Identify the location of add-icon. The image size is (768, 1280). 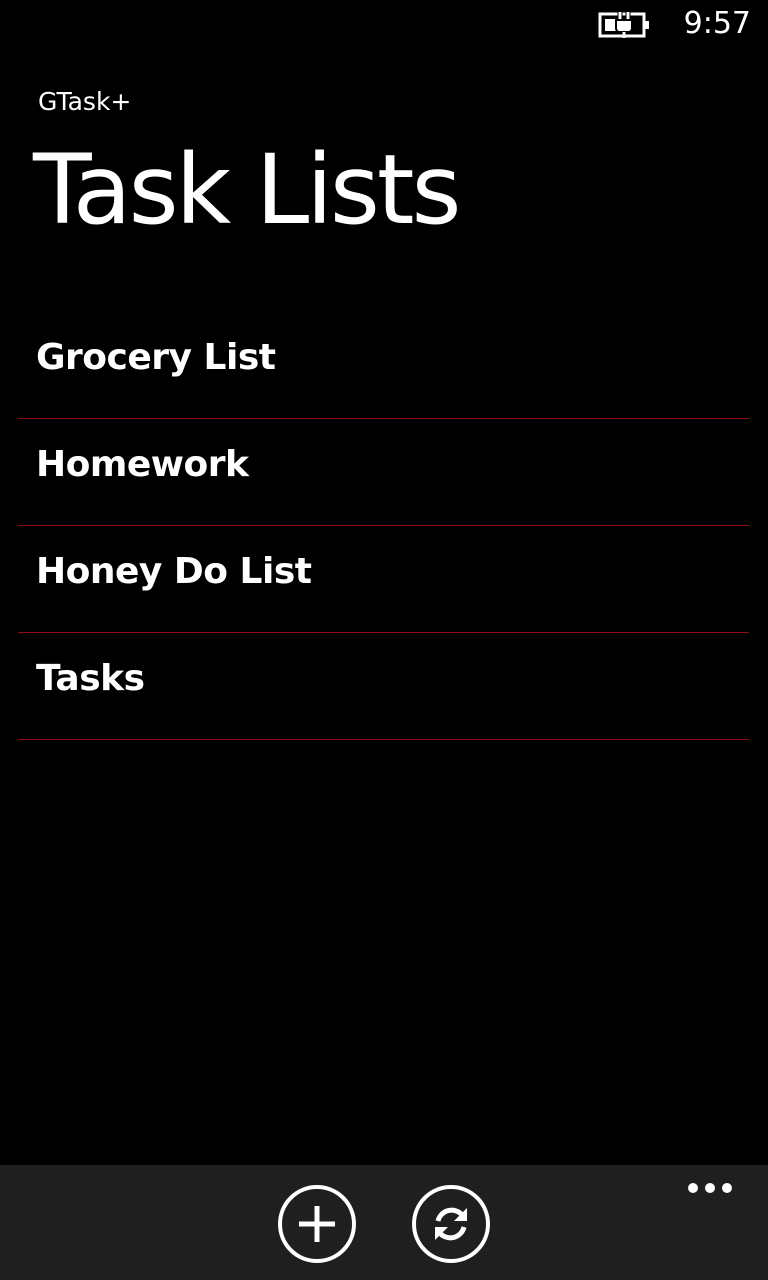
(317, 1224).